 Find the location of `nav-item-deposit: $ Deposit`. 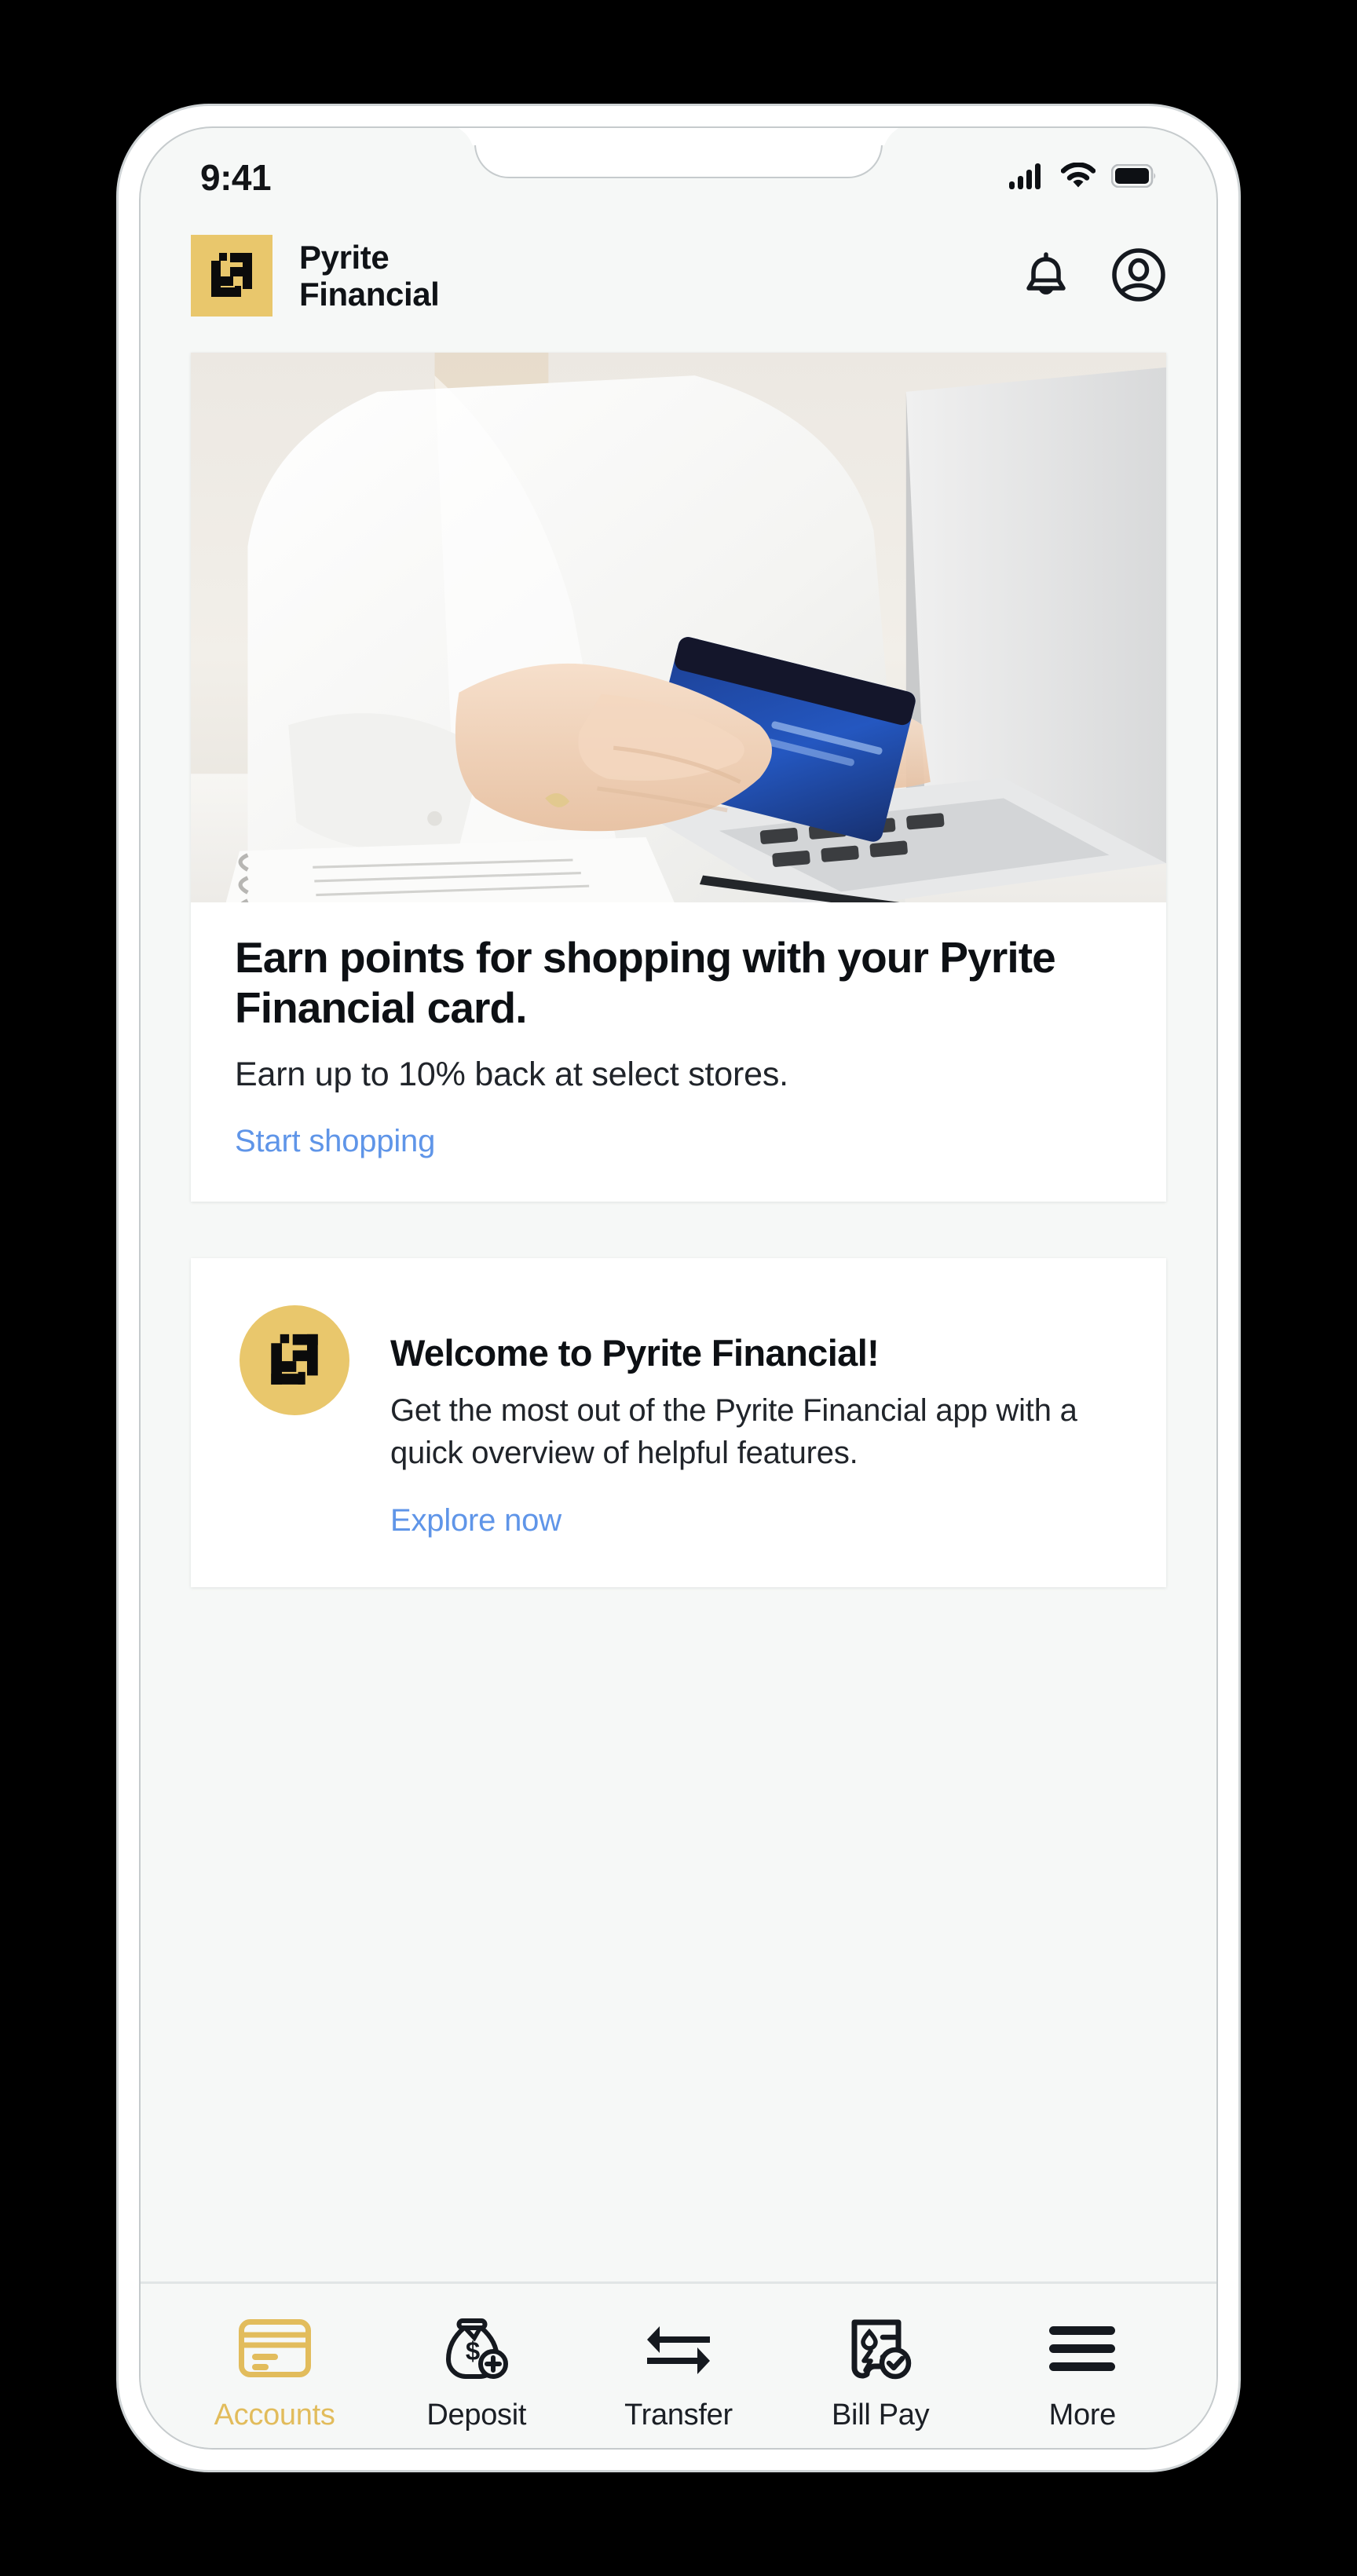

nav-item-deposit: $ Deposit is located at coordinates (476, 2372).